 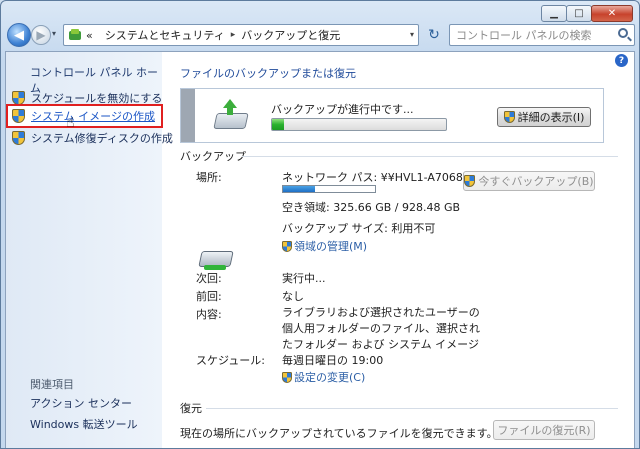 I want to click on back-button: ◀, so click(x=19, y=35).